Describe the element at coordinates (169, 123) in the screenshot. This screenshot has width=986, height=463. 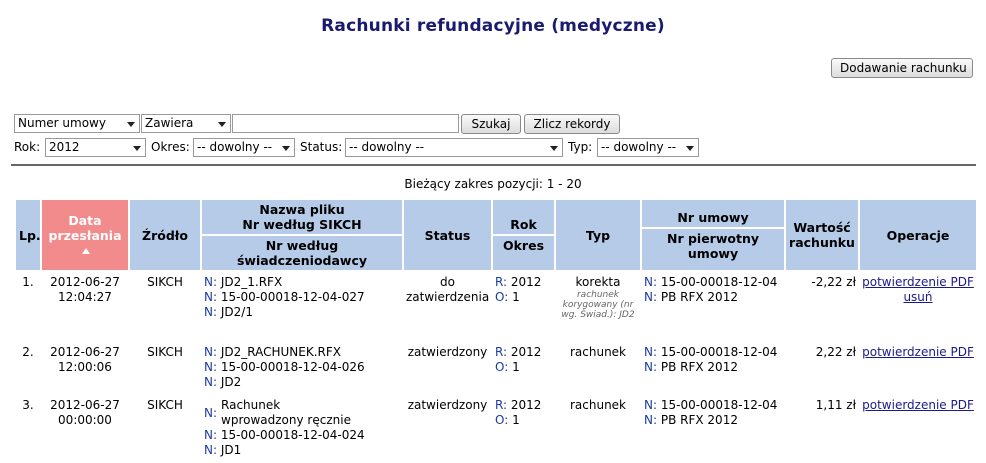
I see `search-operator-value: Zawiera` at that location.